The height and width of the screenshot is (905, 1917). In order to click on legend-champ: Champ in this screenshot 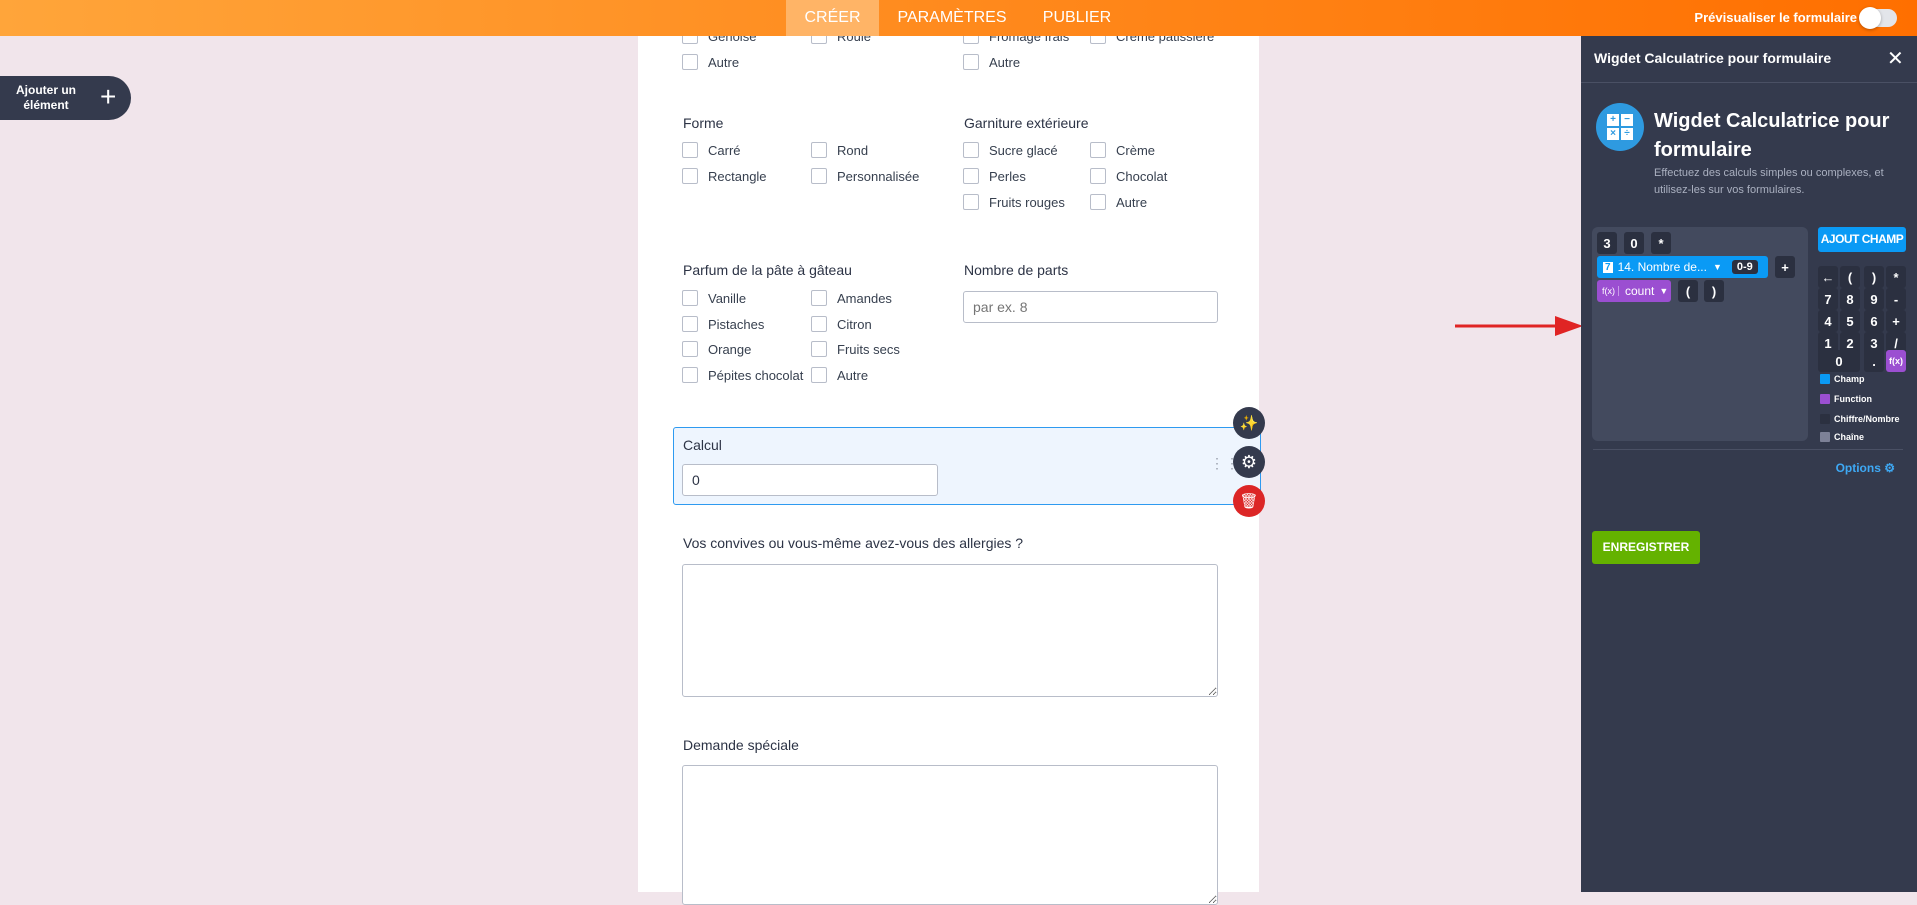, I will do `click(1842, 379)`.